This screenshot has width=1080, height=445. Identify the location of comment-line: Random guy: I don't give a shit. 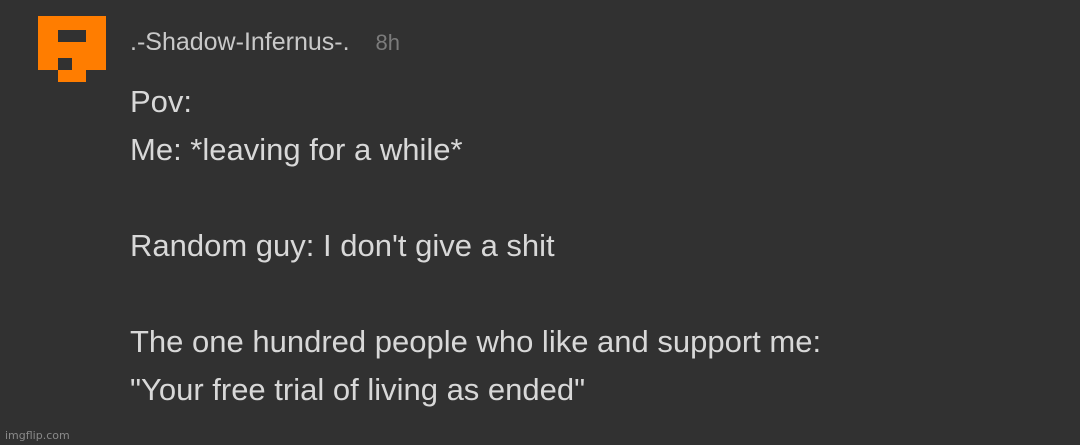
(342, 245).